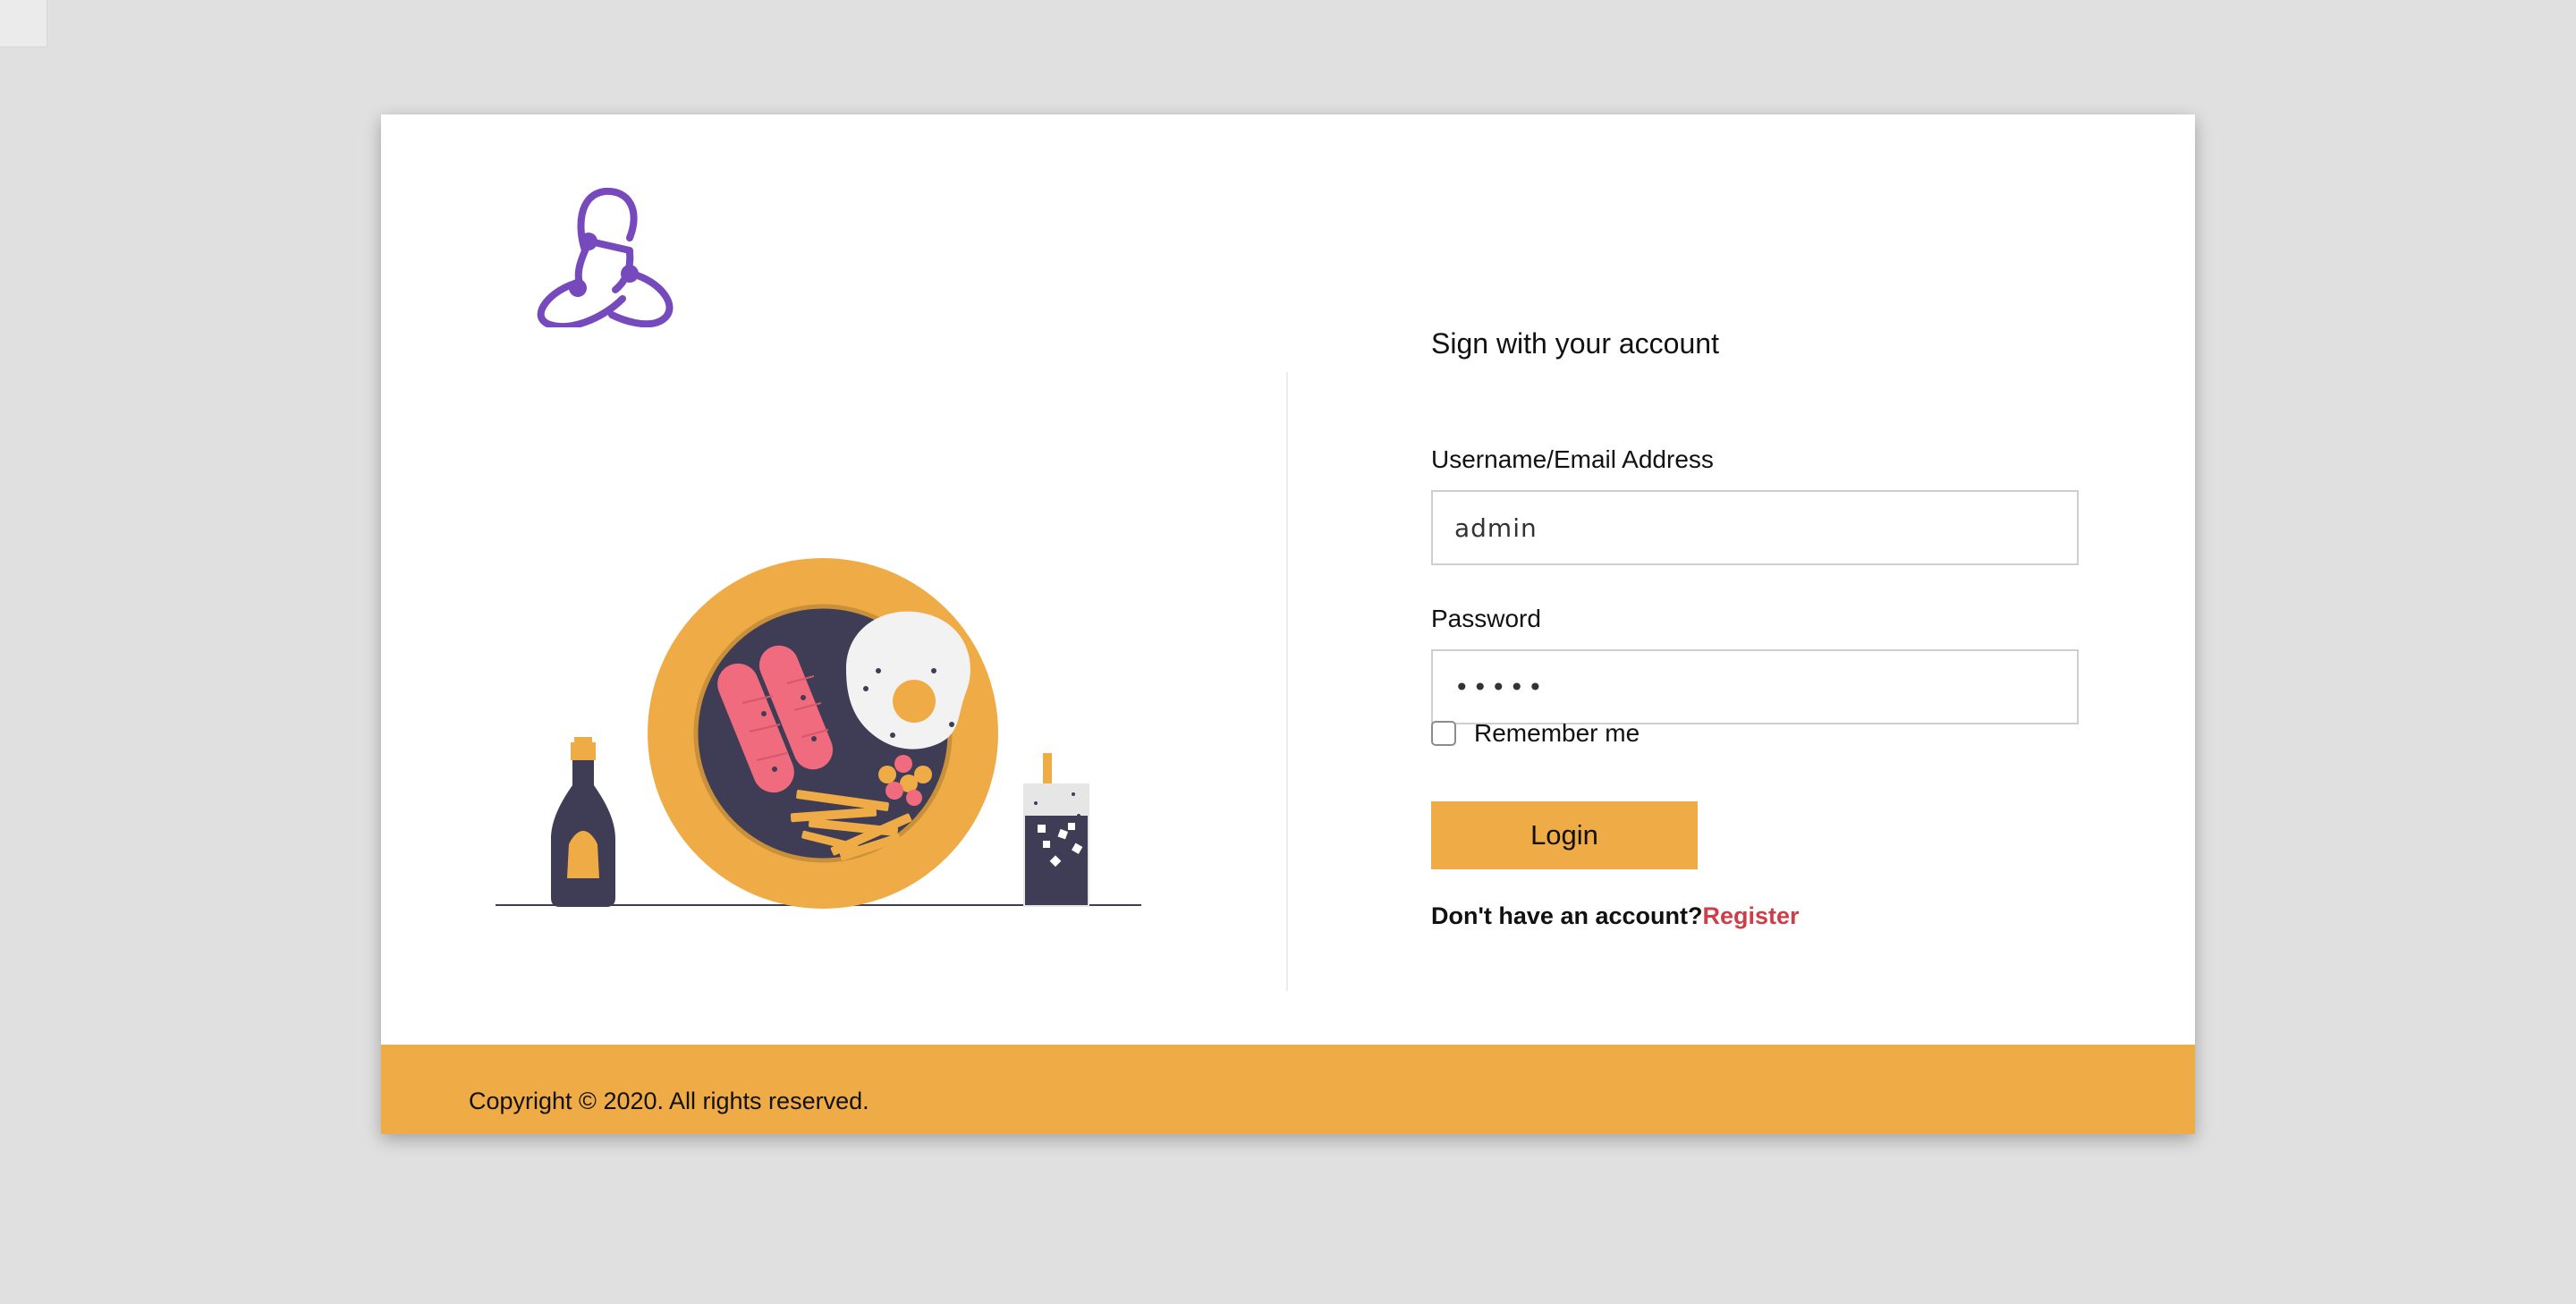  I want to click on breakfast-illustration, so click(822, 677).